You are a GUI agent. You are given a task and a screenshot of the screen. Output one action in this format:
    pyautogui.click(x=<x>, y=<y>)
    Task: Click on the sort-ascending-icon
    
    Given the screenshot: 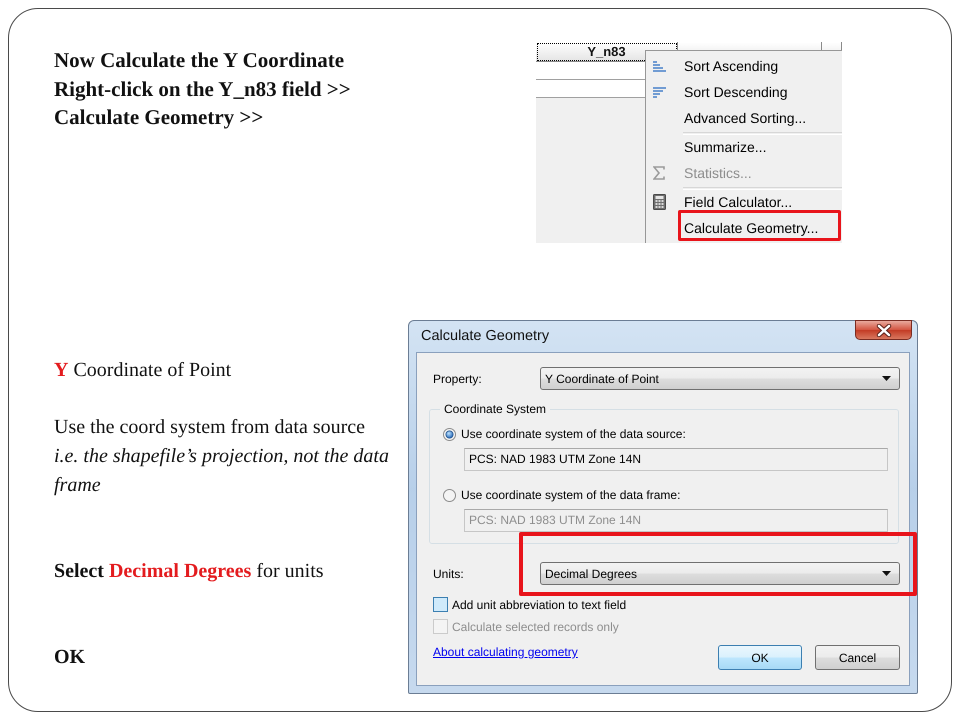 What is the action you would take?
    pyautogui.click(x=659, y=66)
    